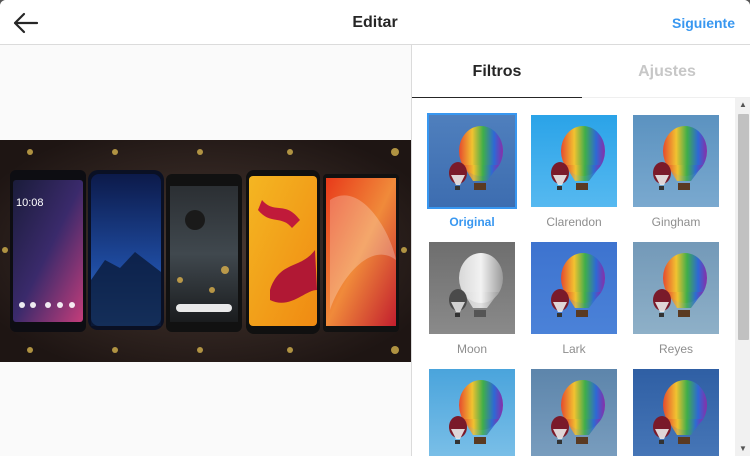  I want to click on filter-original: Original, so click(472, 171).